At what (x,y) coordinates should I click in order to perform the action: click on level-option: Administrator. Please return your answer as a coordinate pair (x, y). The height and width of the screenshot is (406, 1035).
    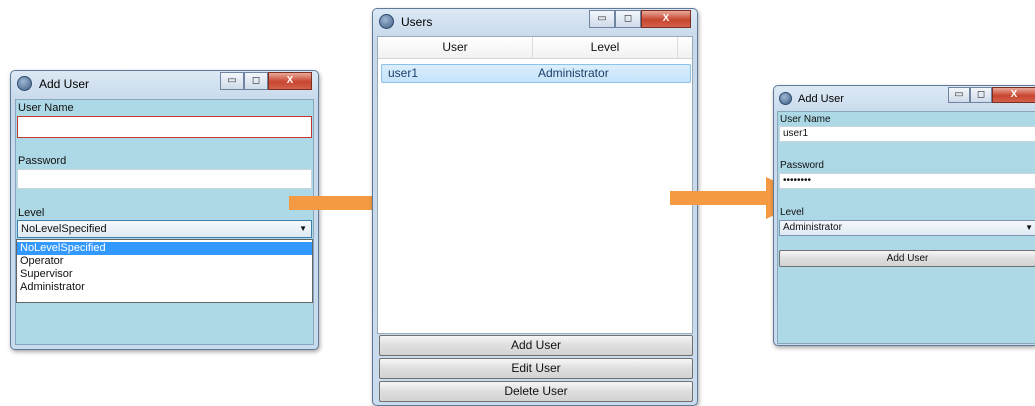
    Looking at the image, I should click on (164, 287).